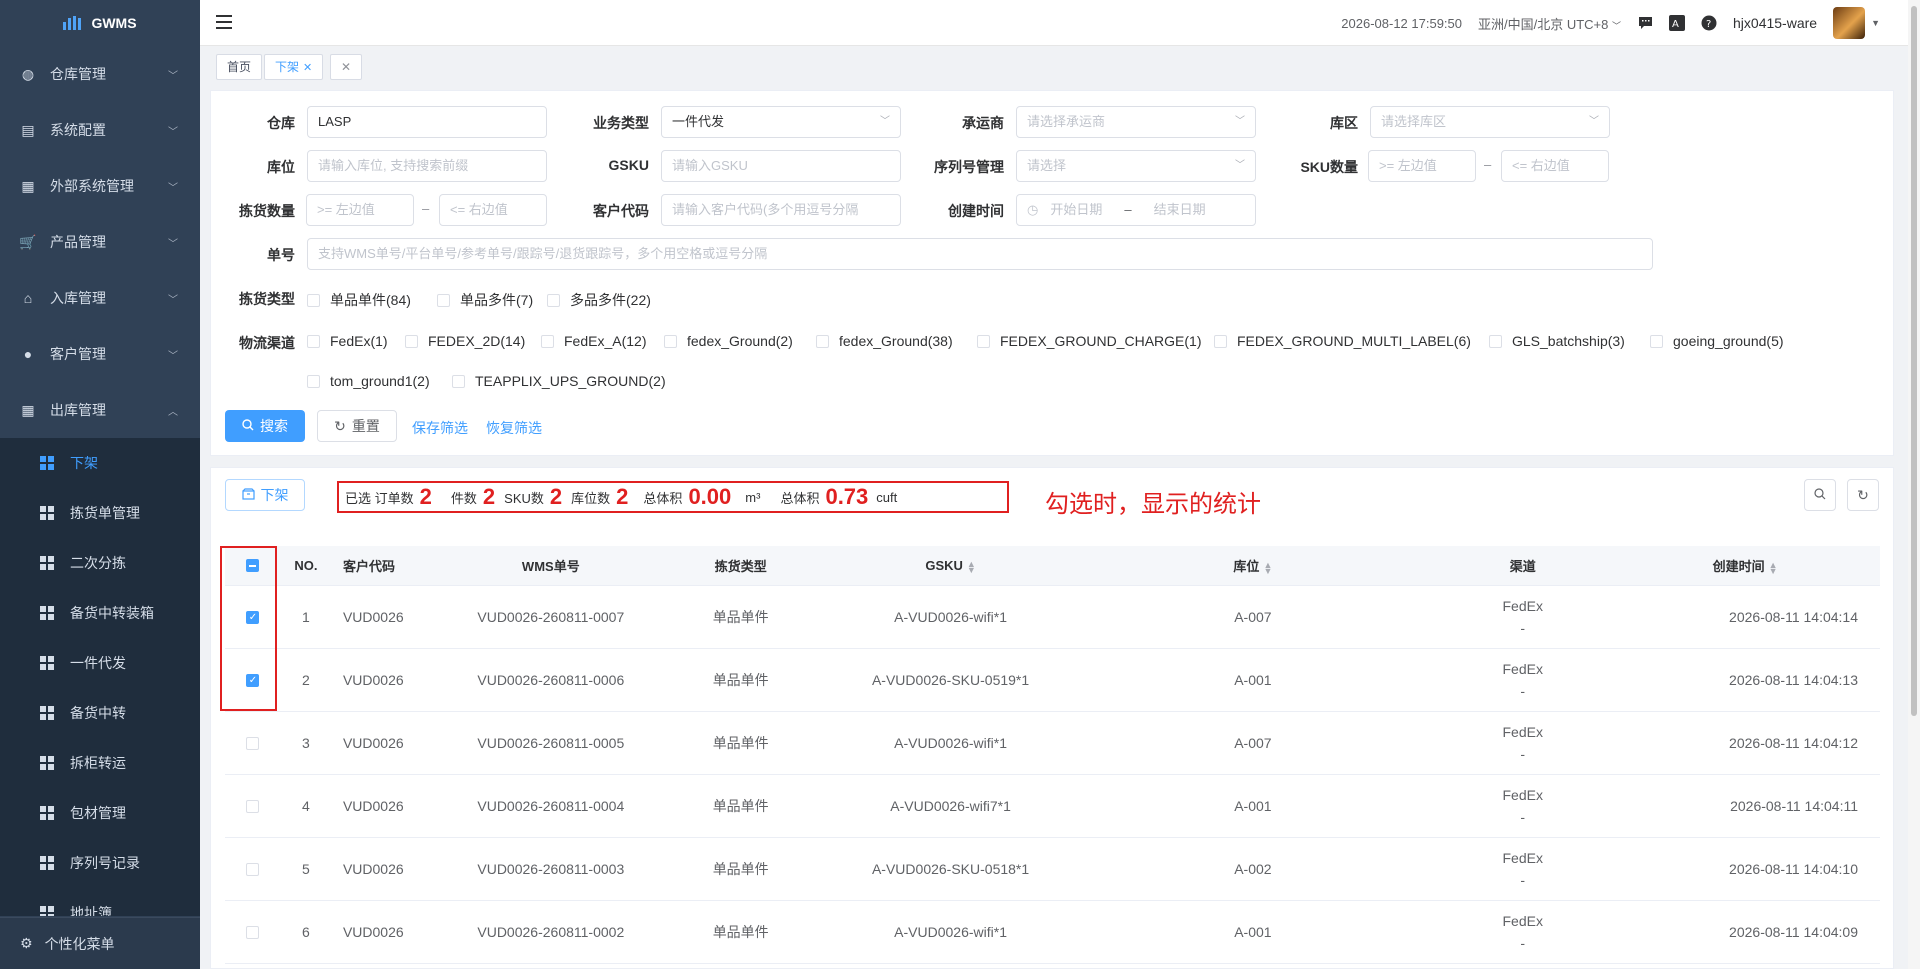 Image resolution: width=1920 pixels, height=969 pixels. I want to click on order-no-input: 支持WMS单号/平台单号/参考单号/跟踪号/退货跟踪号，多个用空格或逗号分隔, so click(980, 254).